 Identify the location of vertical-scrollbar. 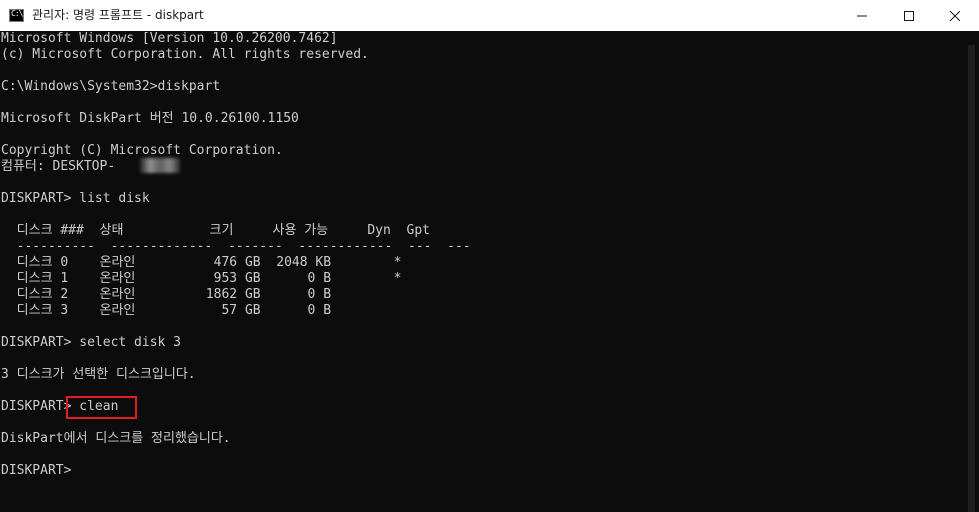
(971, 271).